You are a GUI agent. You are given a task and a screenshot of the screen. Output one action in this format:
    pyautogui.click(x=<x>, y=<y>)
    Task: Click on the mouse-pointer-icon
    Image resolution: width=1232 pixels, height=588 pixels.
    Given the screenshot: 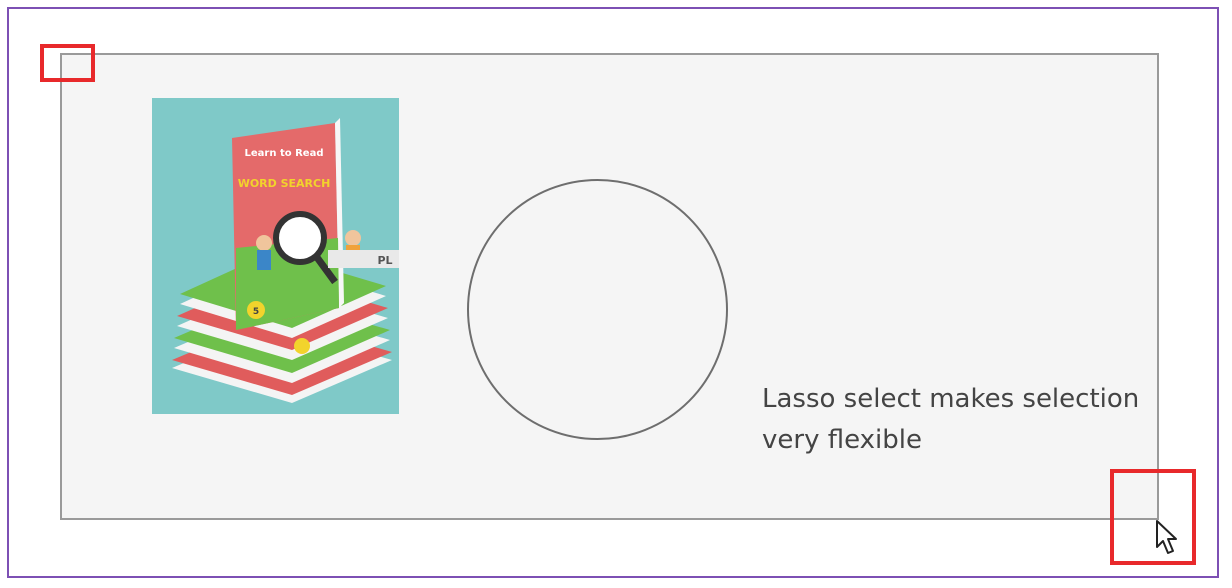 What is the action you would take?
    pyautogui.click(x=1166, y=537)
    